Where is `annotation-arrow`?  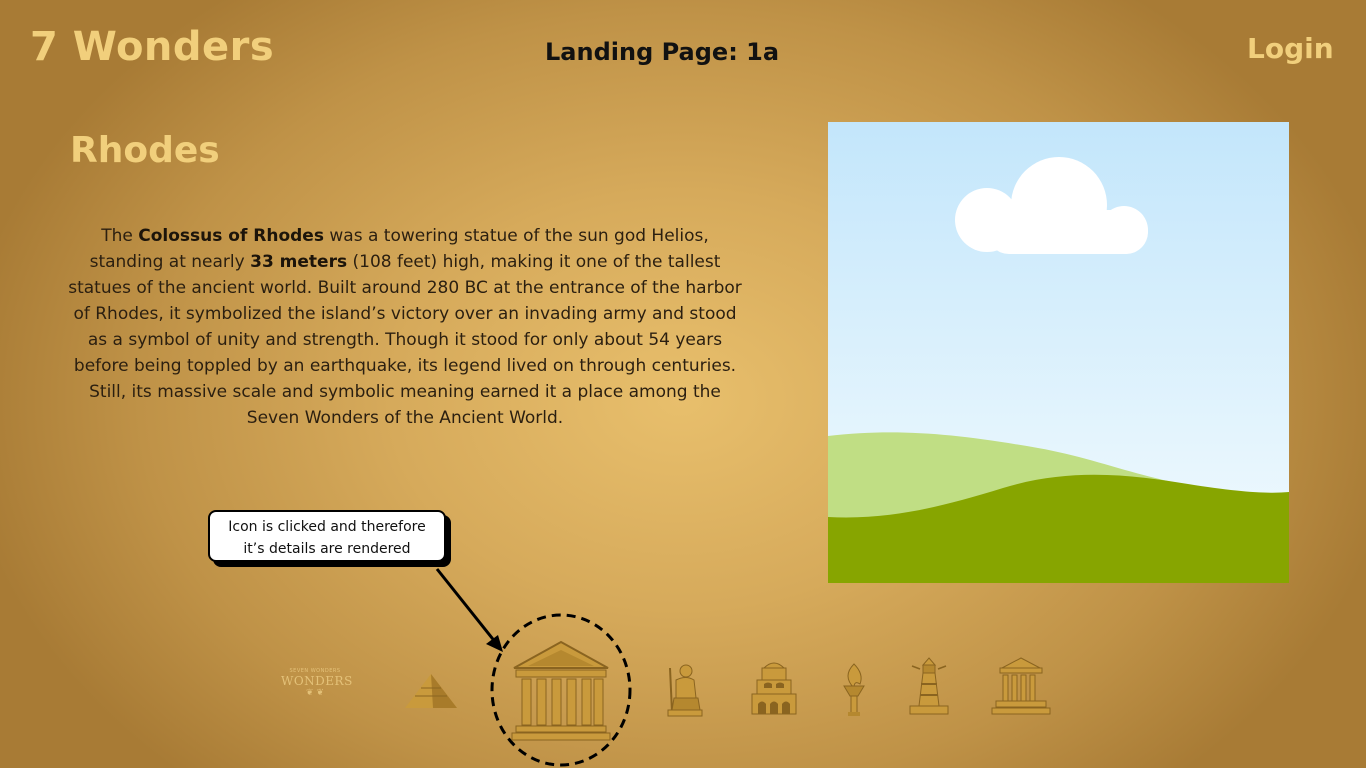 annotation-arrow is located at coordinates (468, 608).